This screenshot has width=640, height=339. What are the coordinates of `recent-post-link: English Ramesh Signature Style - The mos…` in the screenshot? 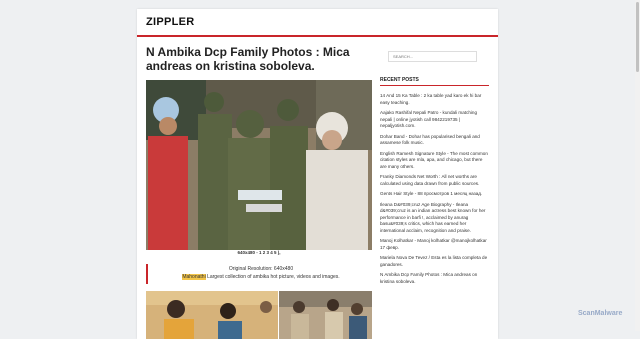 It's located at (435, 161).